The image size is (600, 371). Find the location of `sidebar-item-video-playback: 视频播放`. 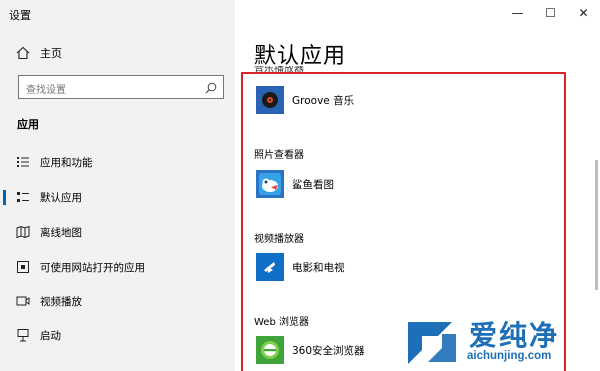

sidebar-item-video-playback: 视频播放 is located at coordinates (117, 301).